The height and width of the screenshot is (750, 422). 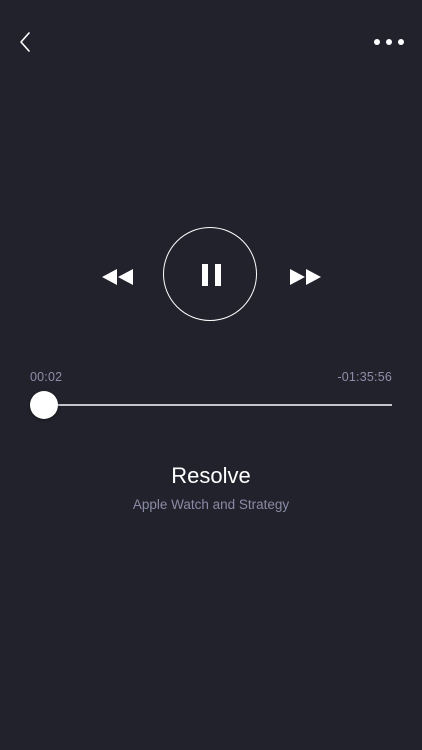 I want to click on progress-thumb, so click(x=44, y=405).